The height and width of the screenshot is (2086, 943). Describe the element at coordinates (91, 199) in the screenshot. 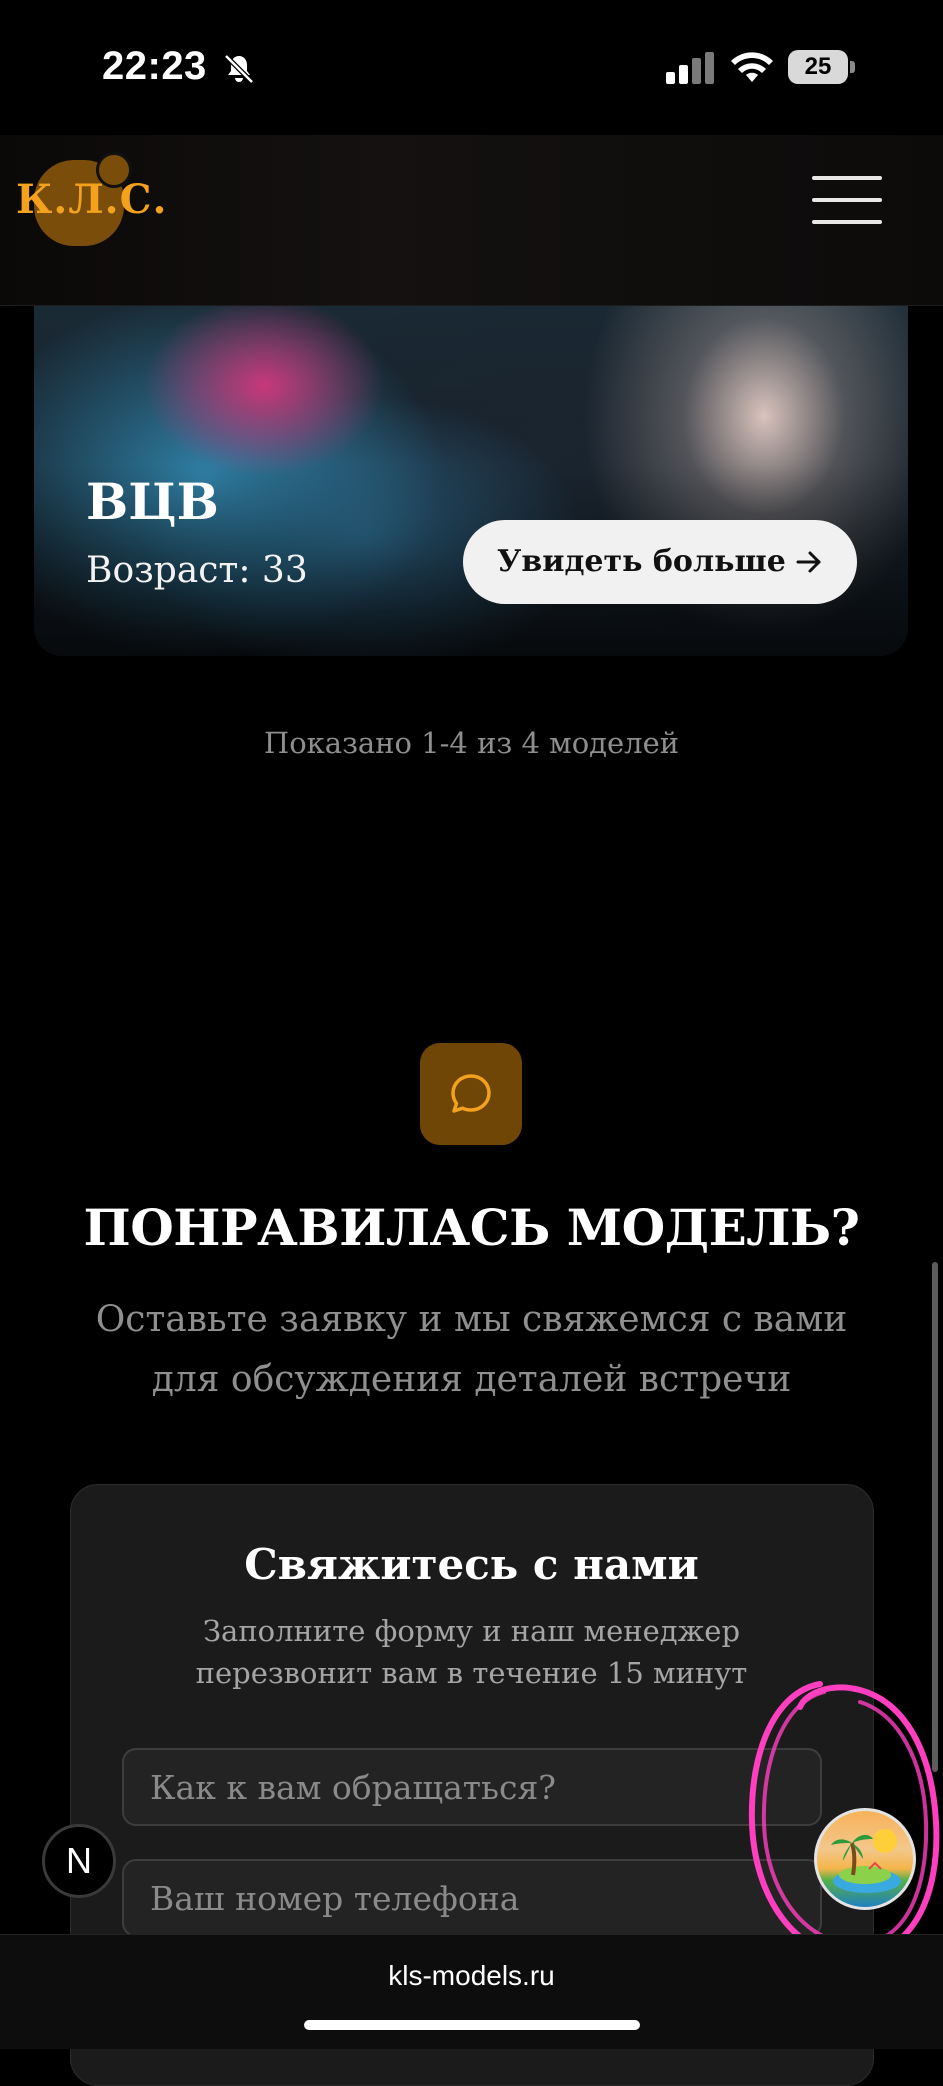

I see `site-logo: К.Л.С.` at that location.